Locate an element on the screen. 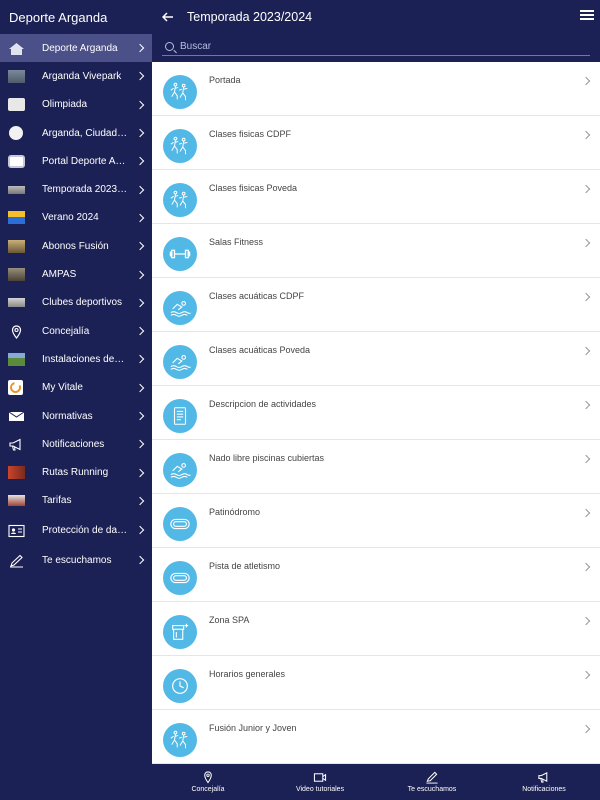 This screenshot has height=800, width=600. list-item-clases-fisicas-poveda: Clases fisicas Poveda is located at coordinates (376, 197).